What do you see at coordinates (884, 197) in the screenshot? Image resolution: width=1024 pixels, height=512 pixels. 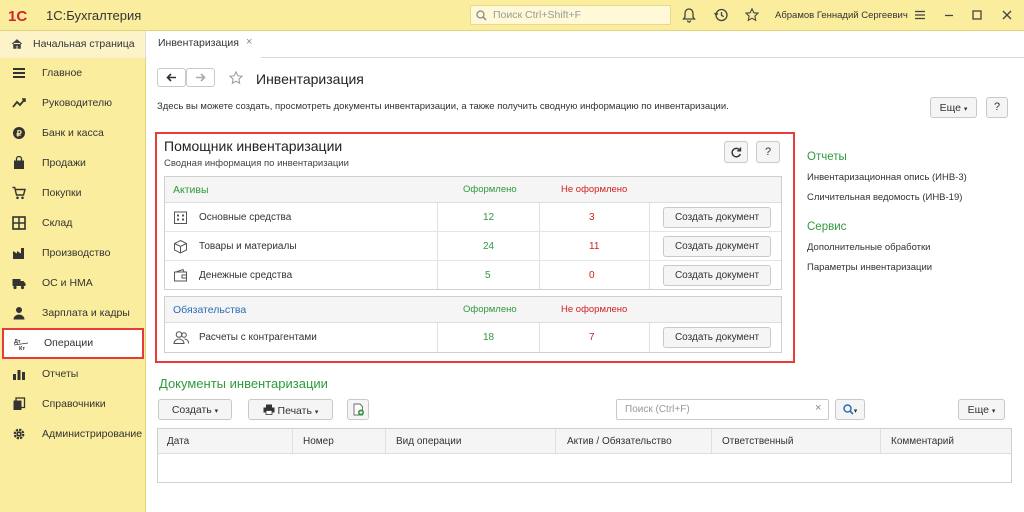 I see `report-link-inv19: Сличительная ведомость (ИНВ-19)` at bounding box center [884, 197].